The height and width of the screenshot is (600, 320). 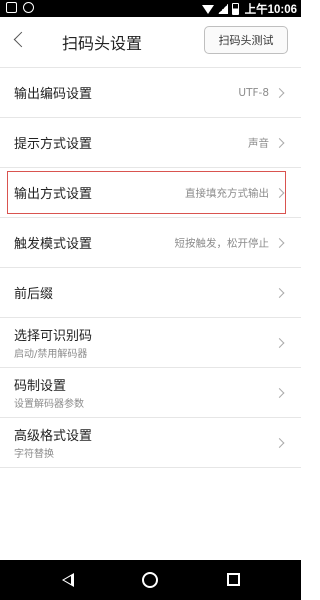 What do you see at coordinates (49, 404) in the screenshot?
I see `setting-subtitle: 设置解码器参数` at bounding box center [49, 404].